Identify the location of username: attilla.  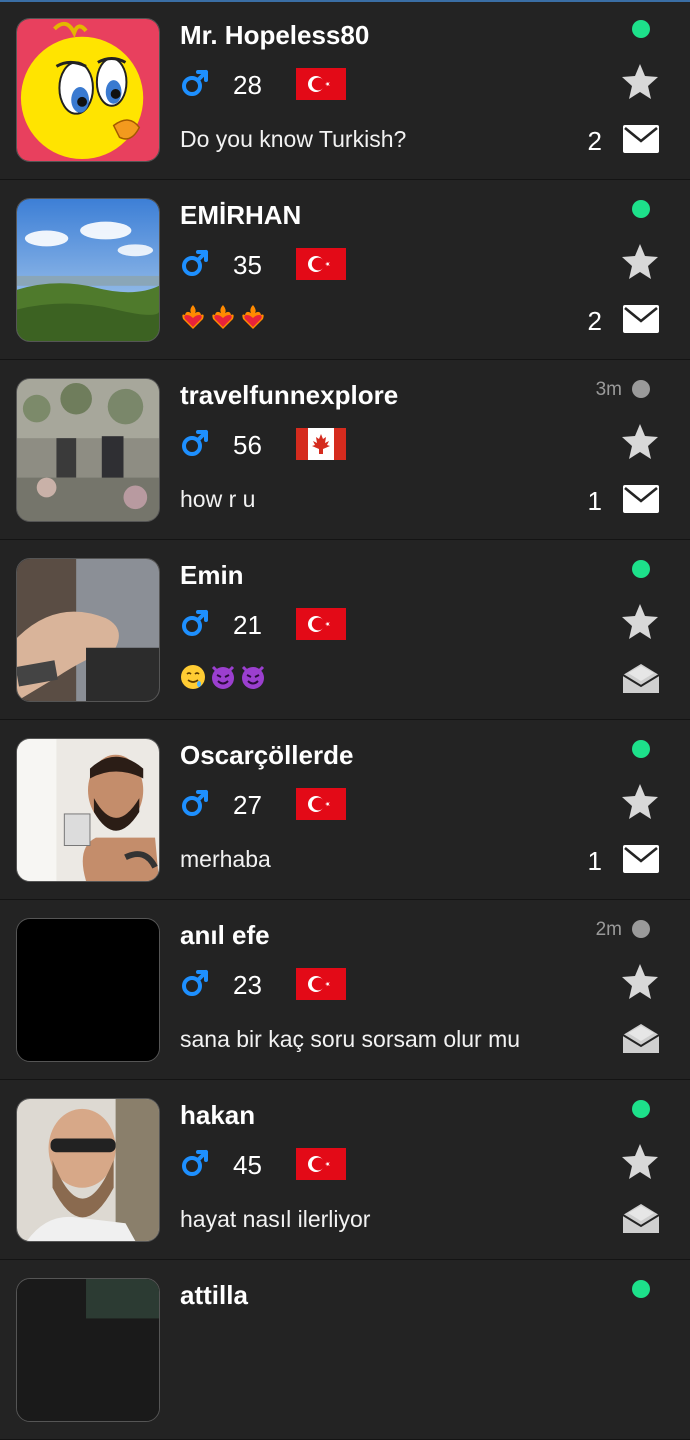
(214, 1295).